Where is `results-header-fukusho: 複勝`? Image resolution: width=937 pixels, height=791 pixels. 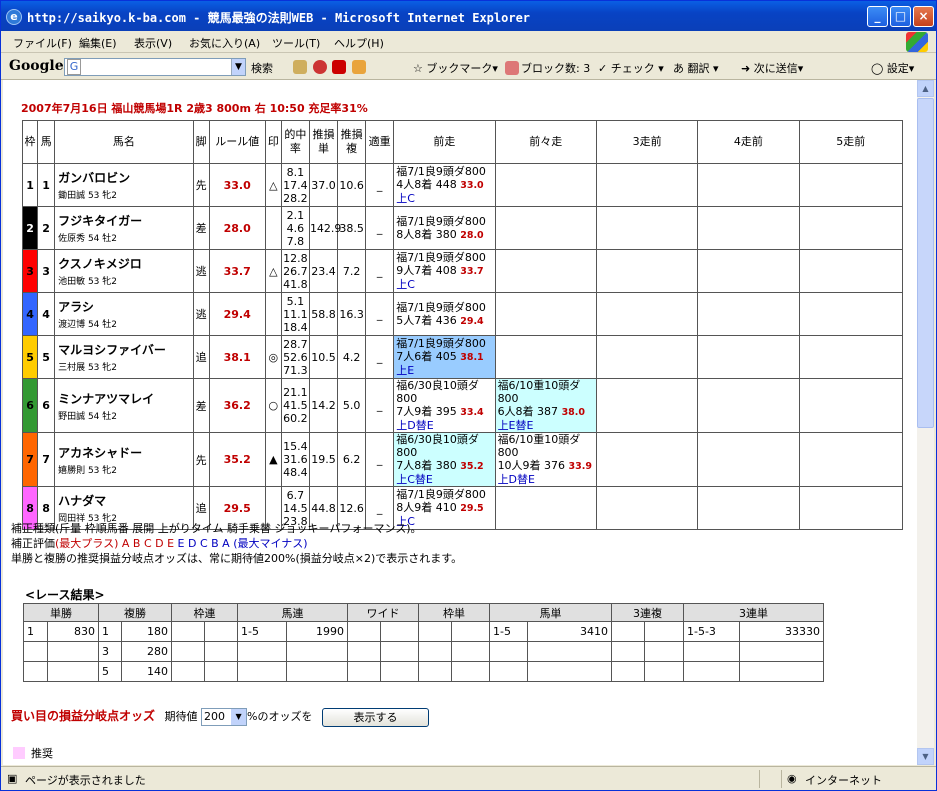 results-header-fukusho: 複勝 is located at coordinates (135, 612).